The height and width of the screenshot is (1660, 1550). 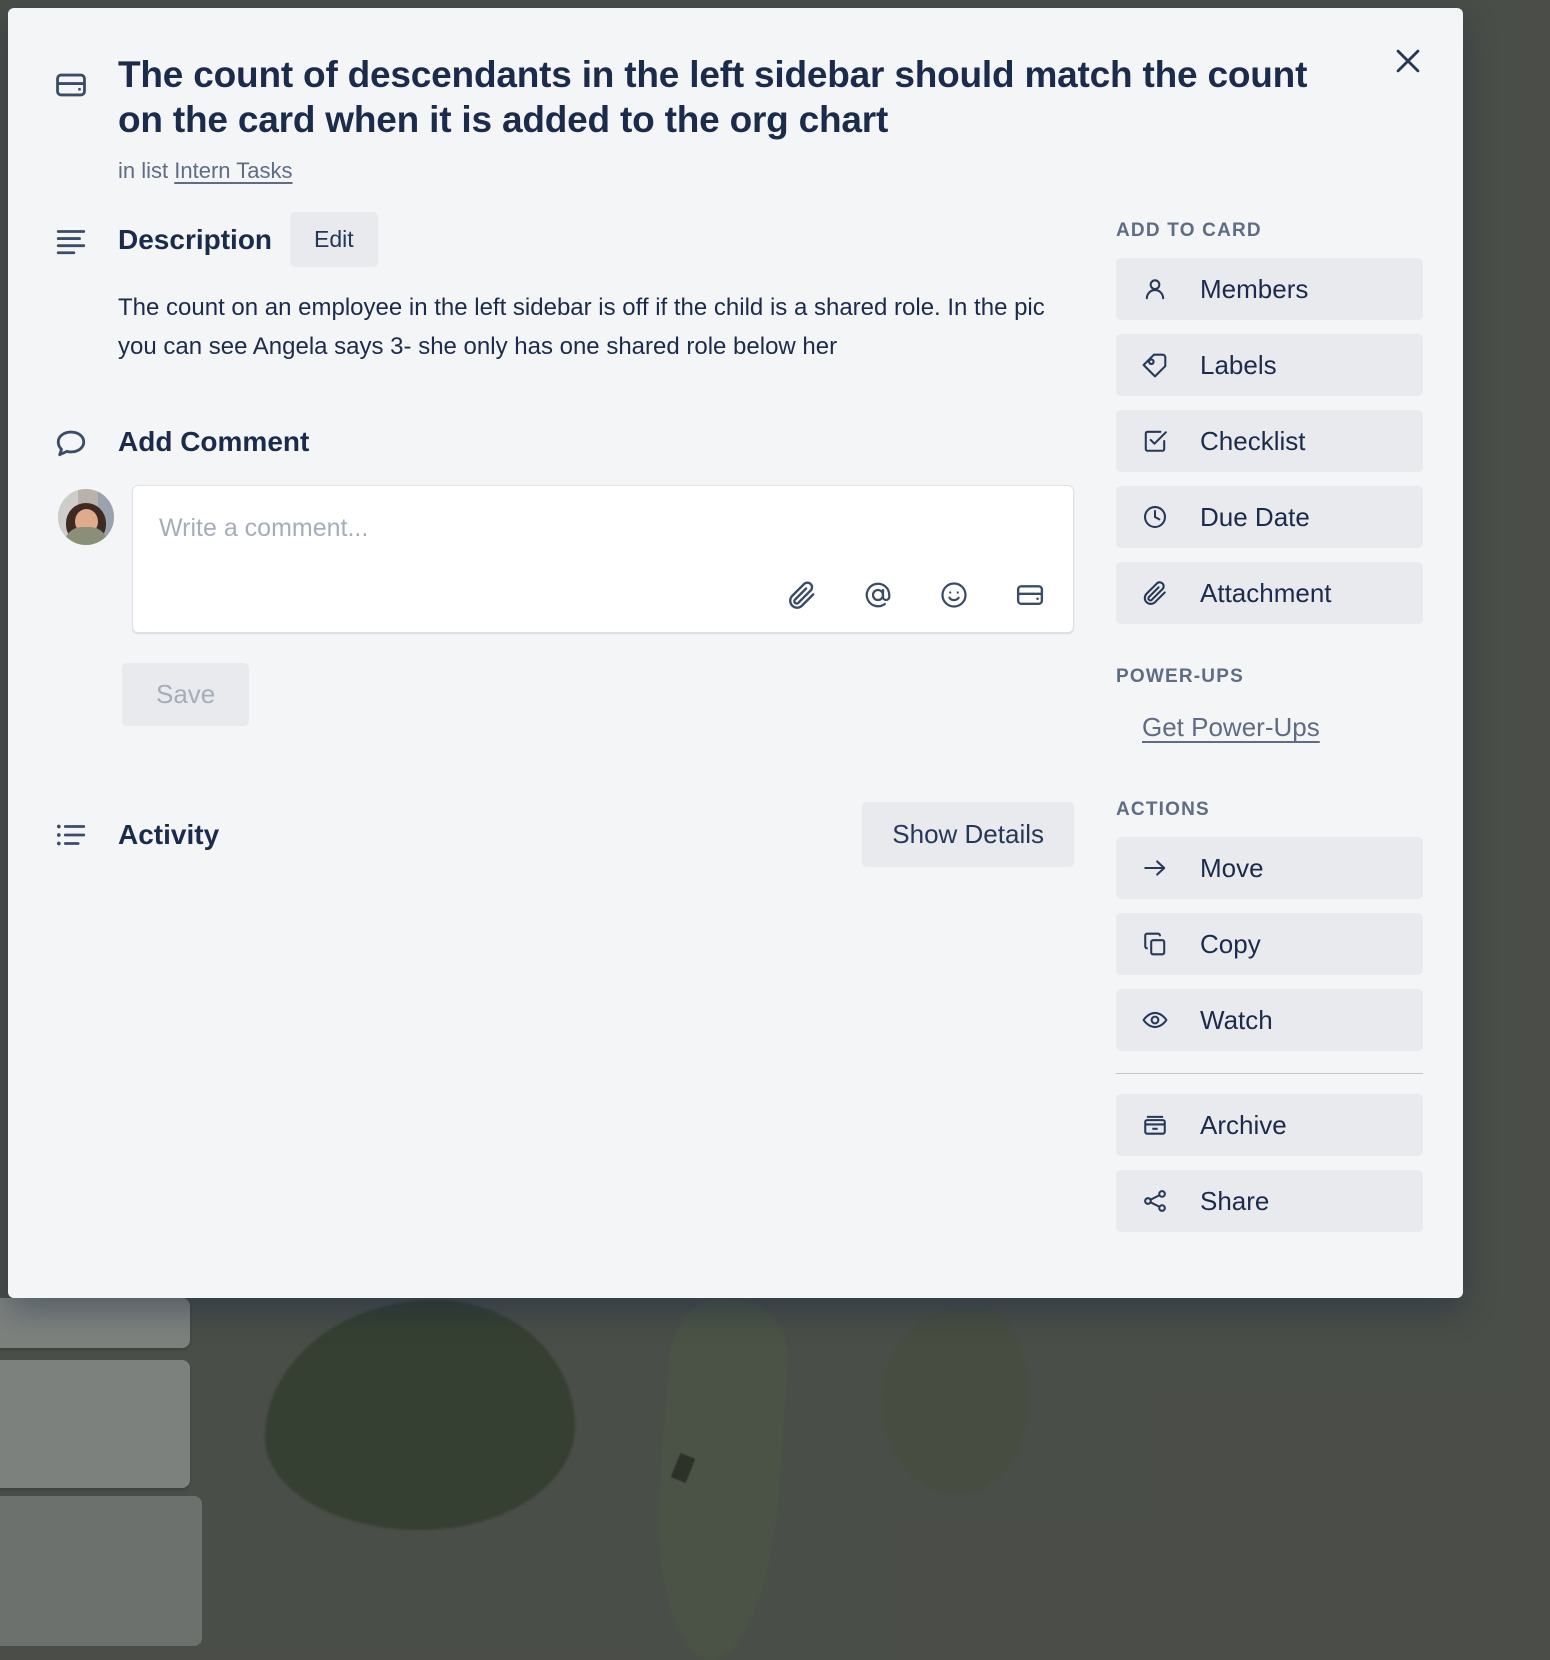 I want to click on clock-icon, so click(x=1157, y=517).